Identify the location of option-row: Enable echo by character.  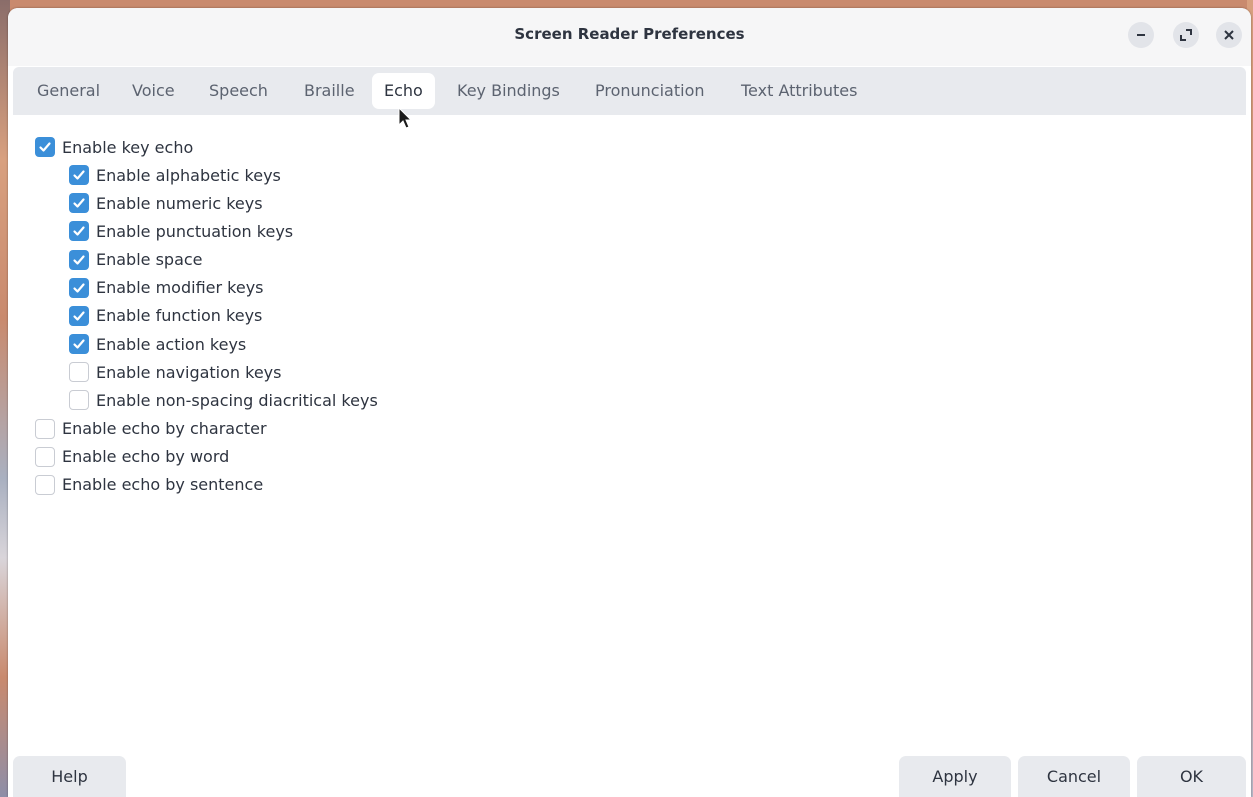
(151, 429).